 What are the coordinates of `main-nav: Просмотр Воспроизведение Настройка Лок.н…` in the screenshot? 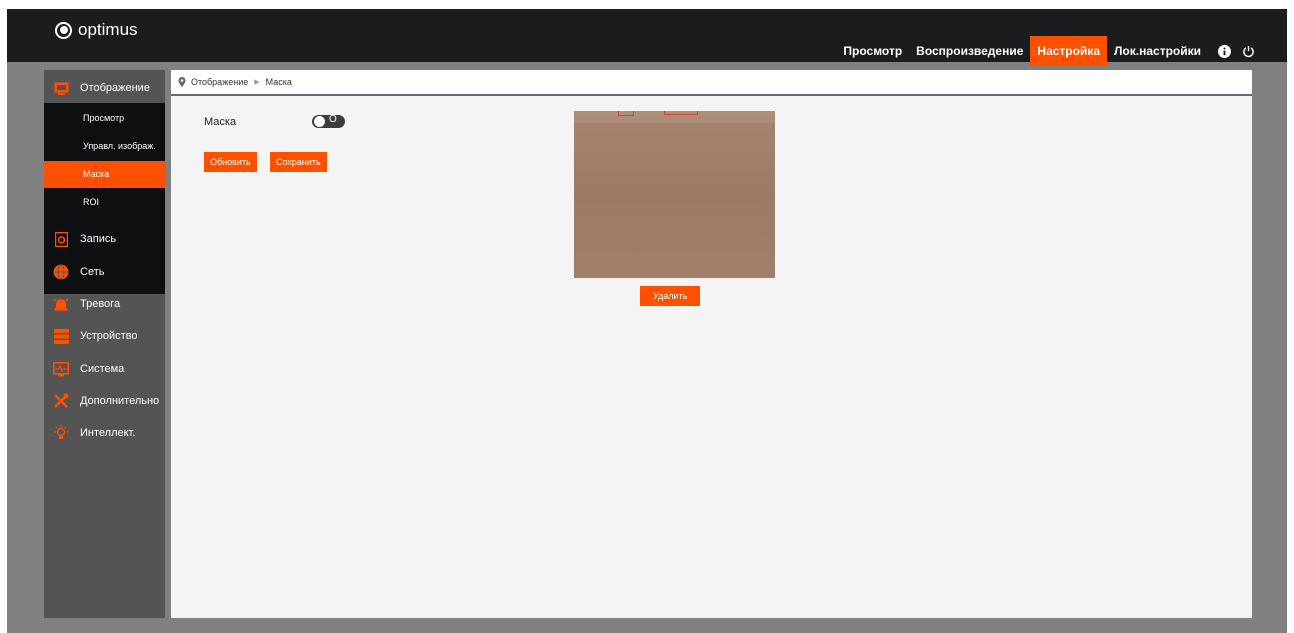 It's located at (1046, 51).